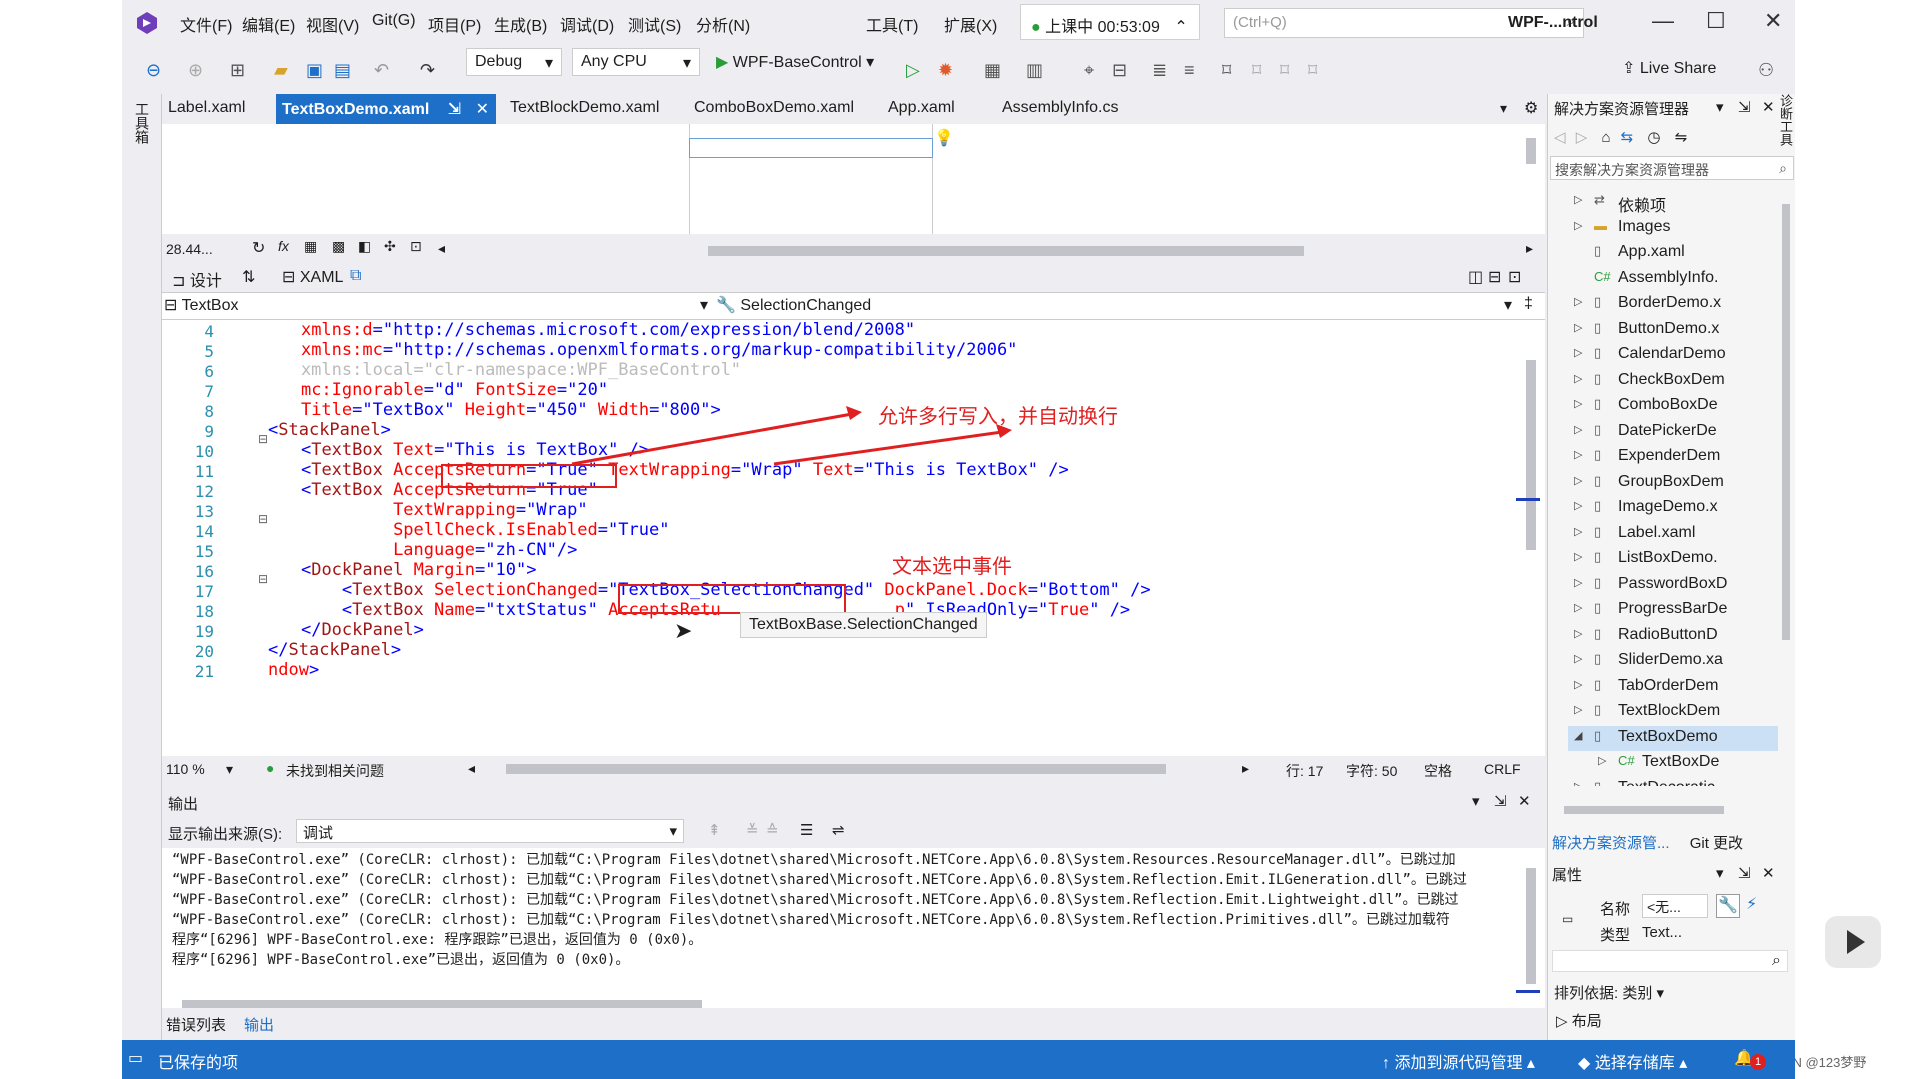 The height and width of the screenshot is (1079, 1920). Describe the element at coordinates (1006, 251) in the screenshot. I see `designer-scrollbar-h` at that location.